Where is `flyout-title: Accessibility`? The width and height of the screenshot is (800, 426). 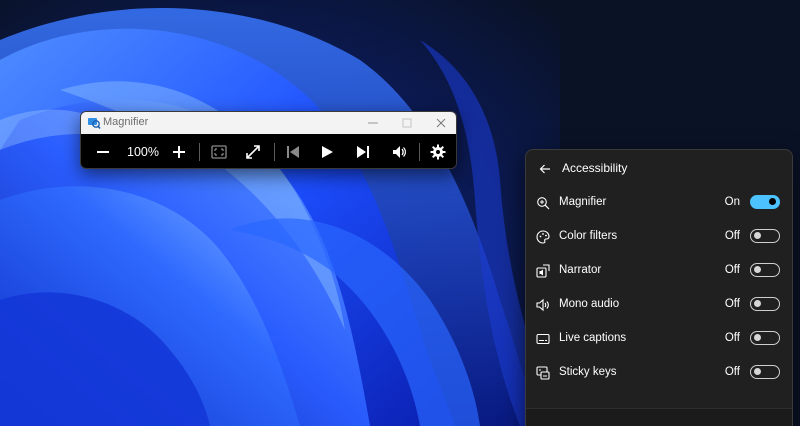
flyout-title: Accessibility is located at coordinates (595, 168).